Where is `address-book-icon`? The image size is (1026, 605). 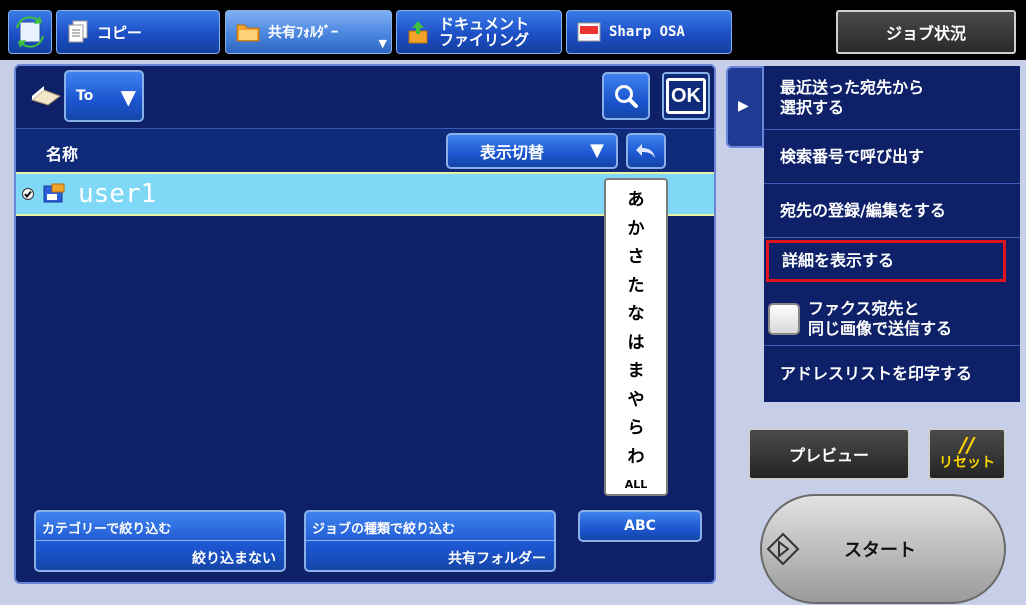
address-book-icon is located at coordinates (46, 96).